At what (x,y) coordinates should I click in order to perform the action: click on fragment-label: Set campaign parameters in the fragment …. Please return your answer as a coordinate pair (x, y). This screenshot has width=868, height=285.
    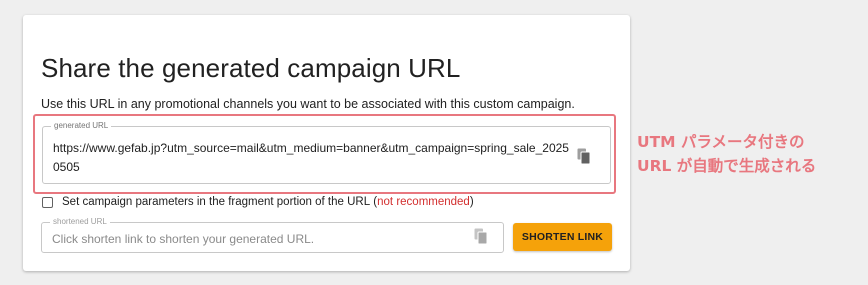
    Looking at the image, I should click on (216, 202).